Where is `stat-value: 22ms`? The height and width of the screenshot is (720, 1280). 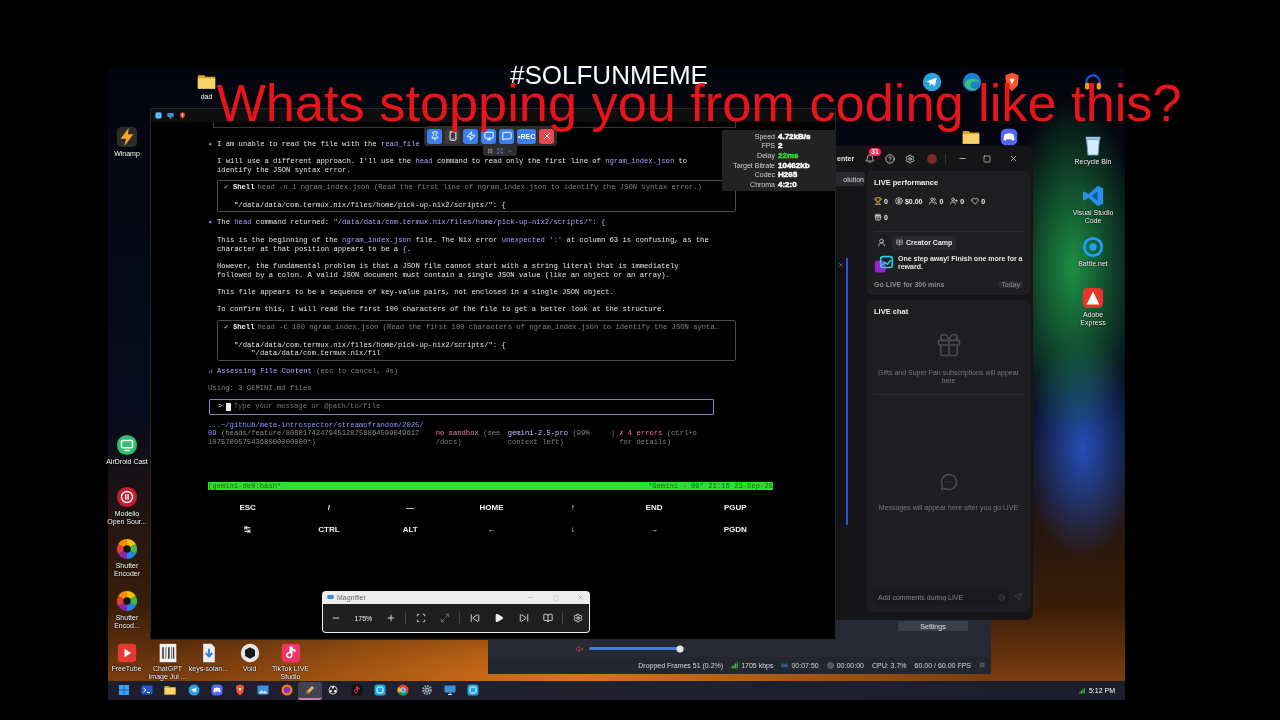 stat-value: 22ms is located at coordinates (788, 155).